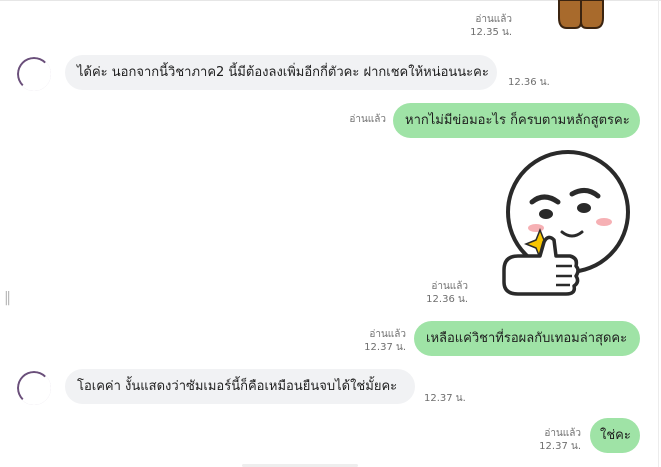 The height and width of the screenshot is (467, 661). Describe the element at coordinates (570, 225) in the screenshot. I see `moon-thumbs-up-sticker` at that location.